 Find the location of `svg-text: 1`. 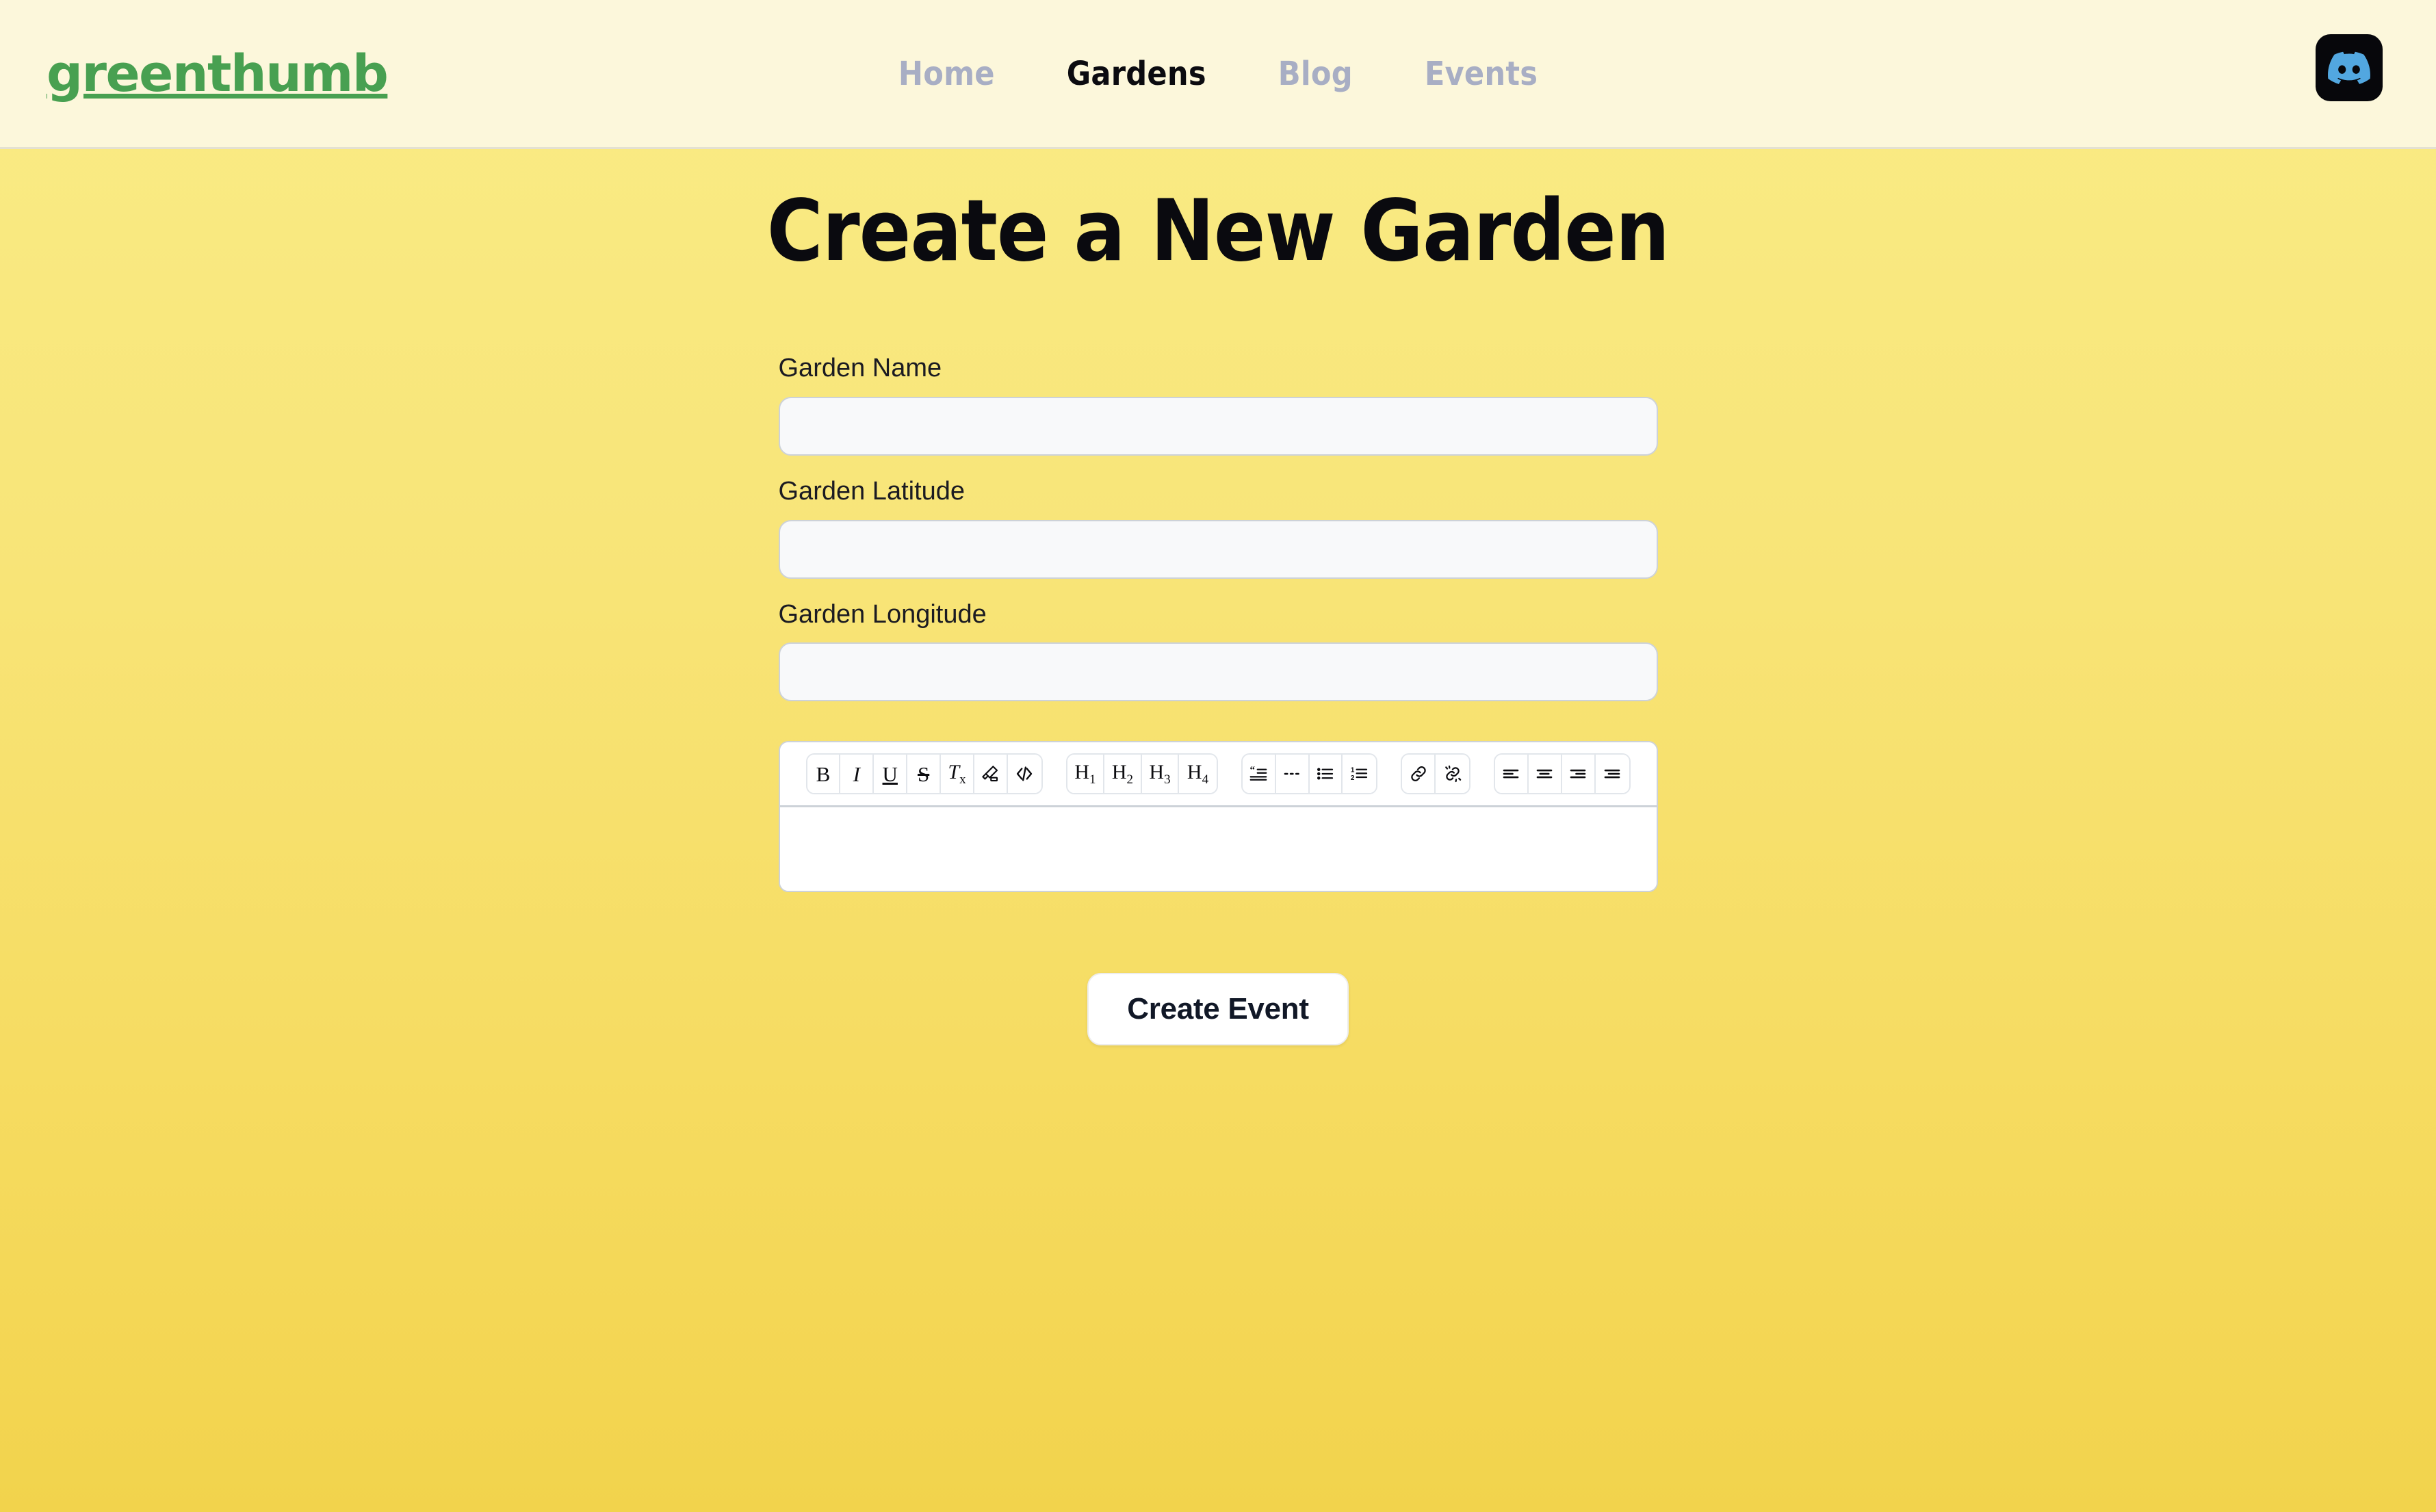

svg-text: 1 is located at coordinates (1353, 770).